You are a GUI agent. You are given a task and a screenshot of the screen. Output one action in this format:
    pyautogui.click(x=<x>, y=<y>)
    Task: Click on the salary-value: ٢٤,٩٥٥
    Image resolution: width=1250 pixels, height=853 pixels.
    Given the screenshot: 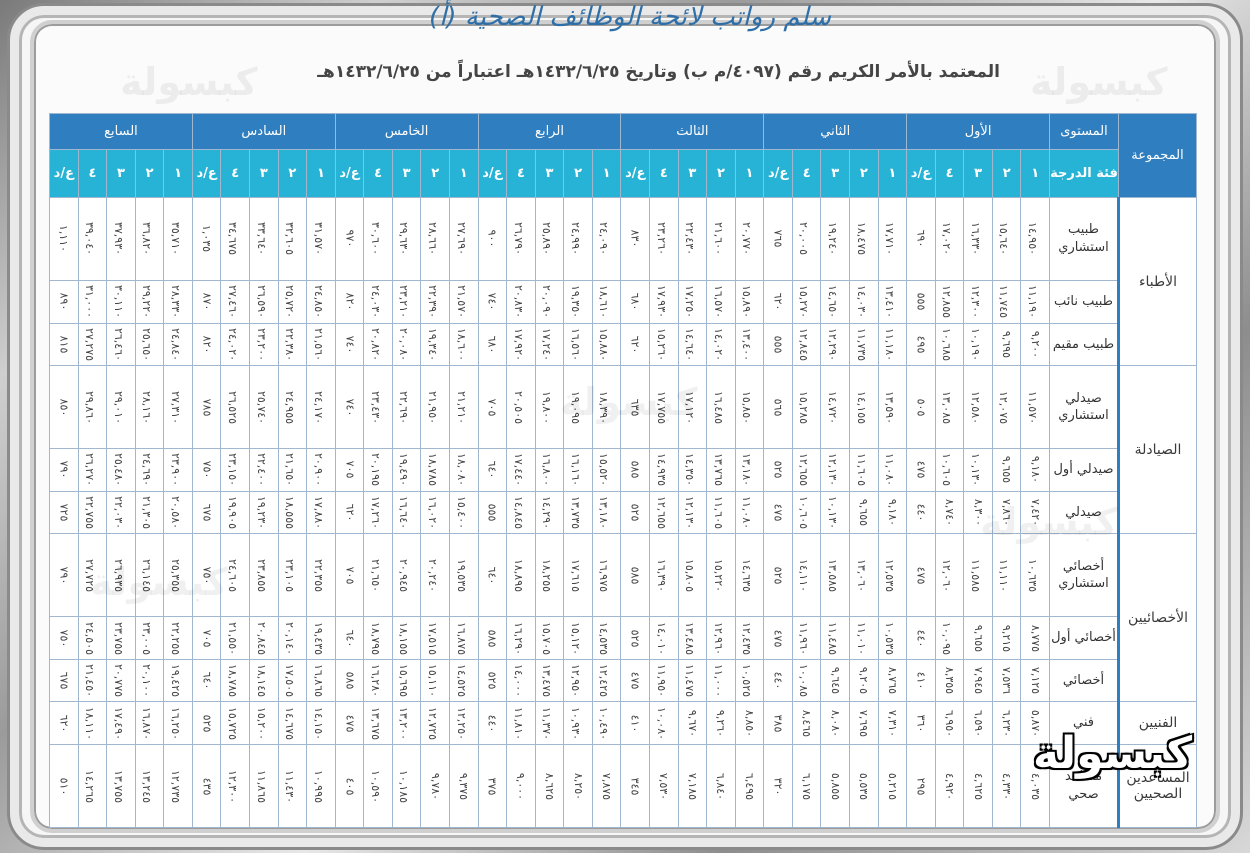 What is the action you would take?
    pyautogui.click(x=290, y=407)
    